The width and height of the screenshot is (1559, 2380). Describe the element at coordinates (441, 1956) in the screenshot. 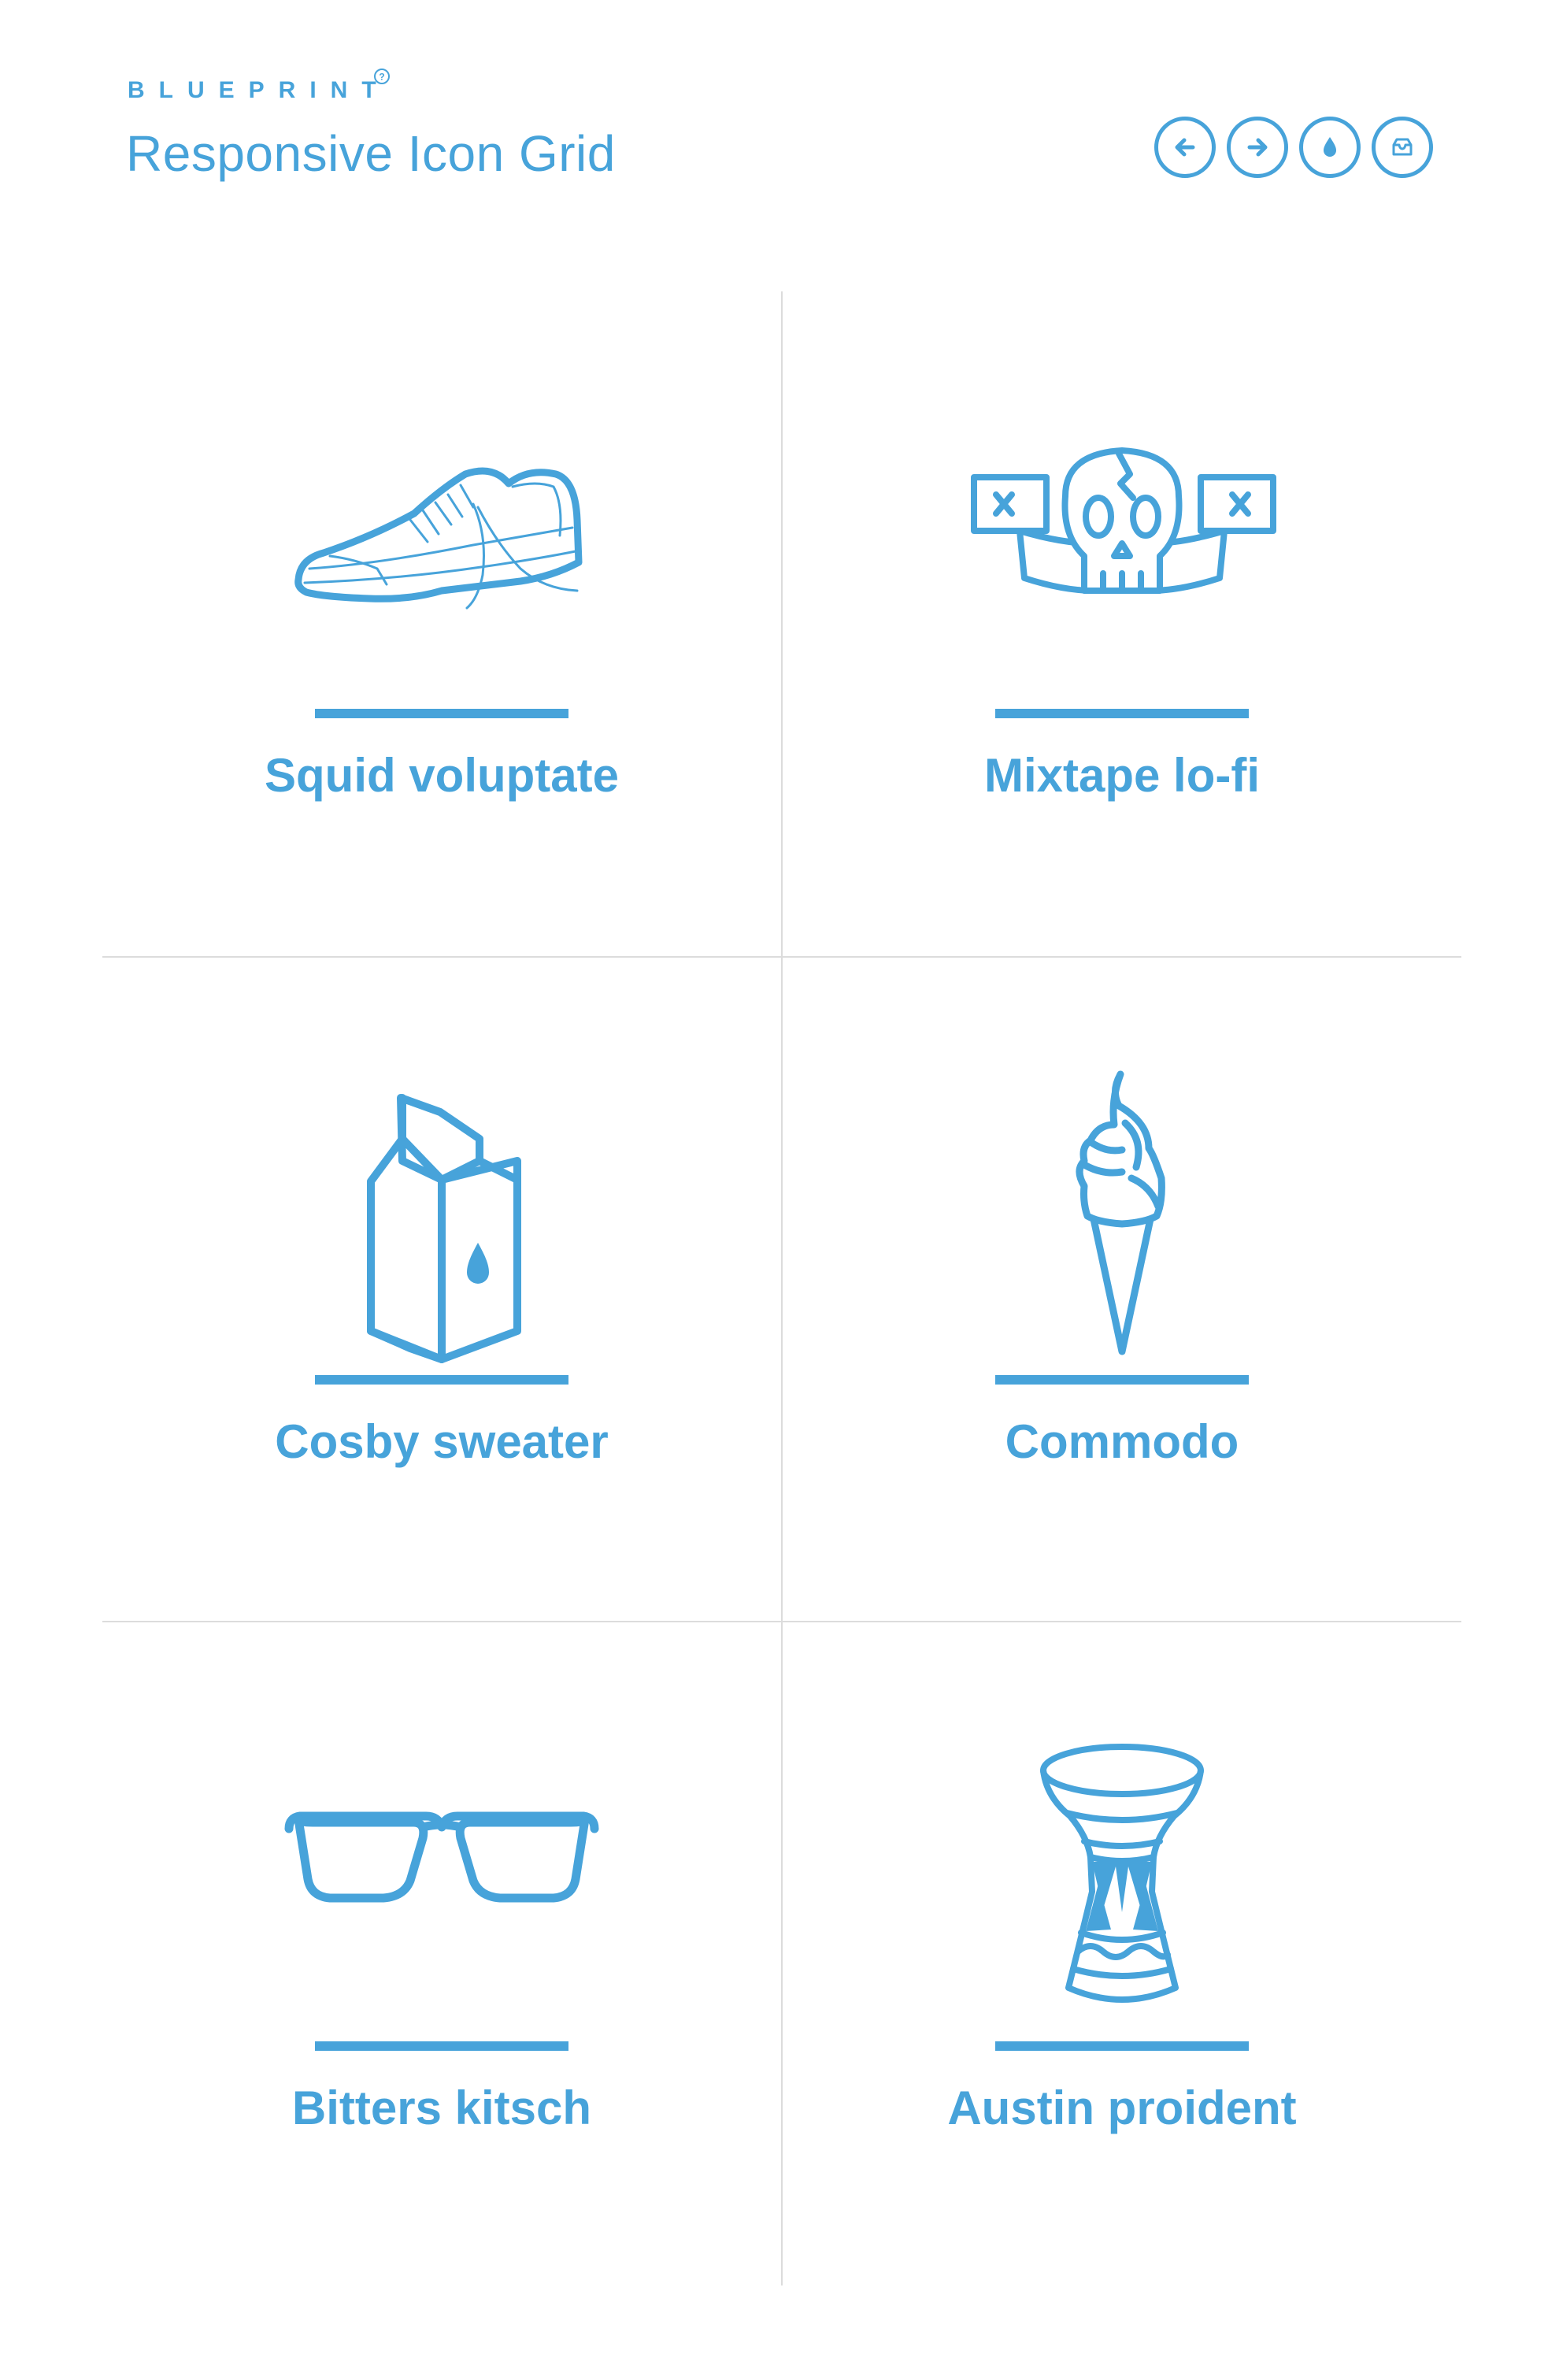

I see `grid-item-bitters-kitsch: Bitters kitsch` at that location.